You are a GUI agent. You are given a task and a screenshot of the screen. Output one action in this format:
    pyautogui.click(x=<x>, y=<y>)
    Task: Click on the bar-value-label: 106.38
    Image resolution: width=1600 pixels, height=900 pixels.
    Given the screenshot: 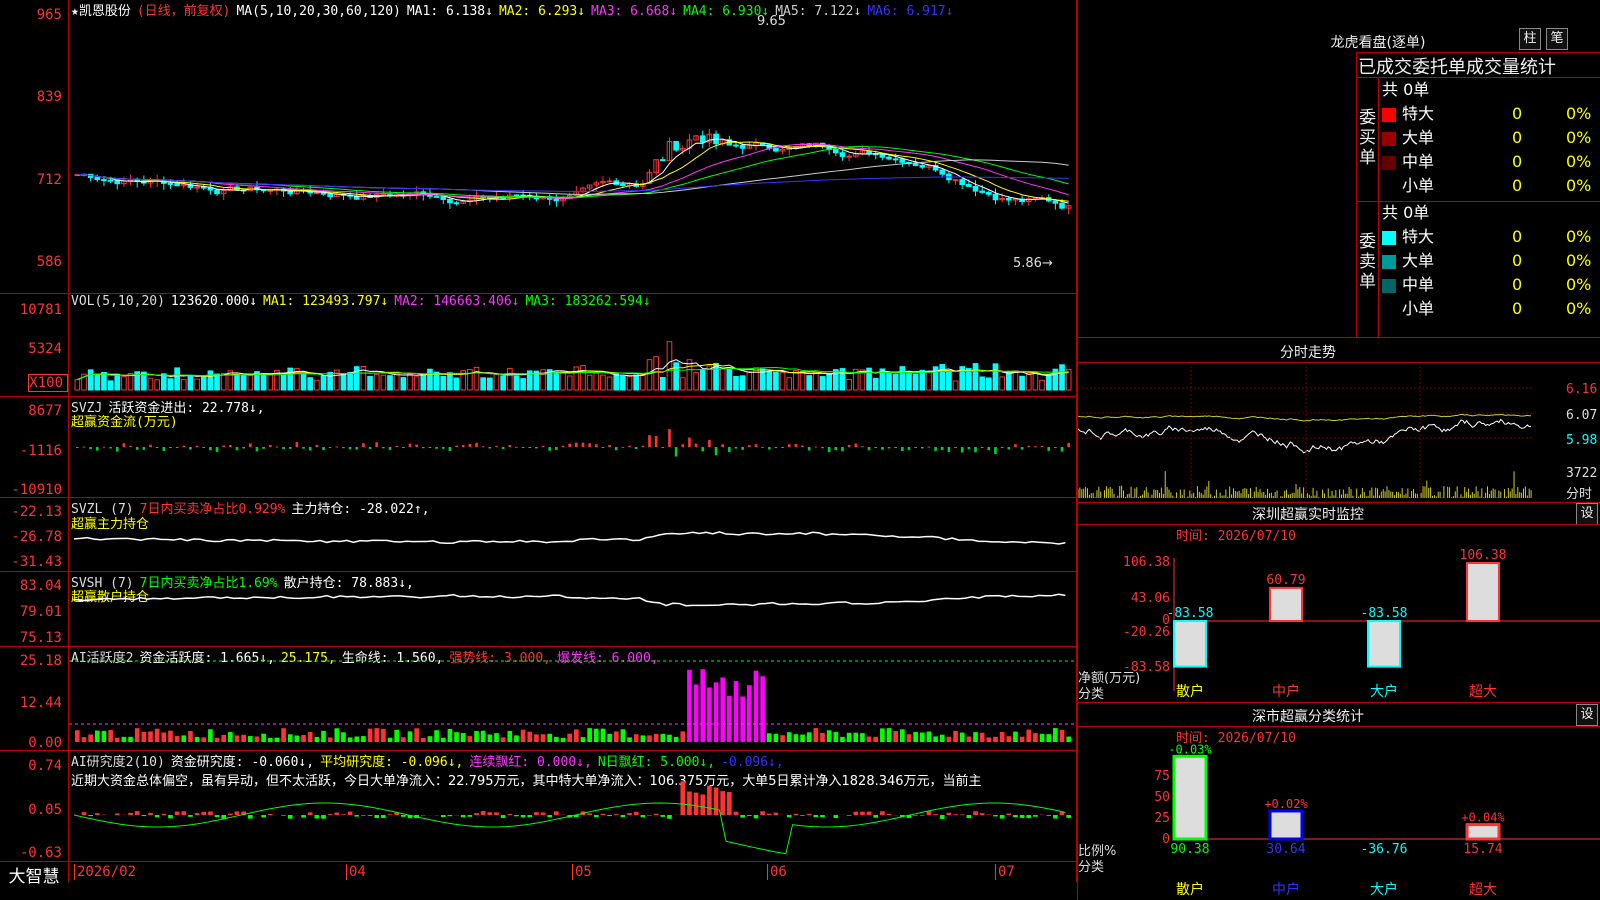 What is the action you would take?
    pyautogui.click(x=1483, y=555)
    